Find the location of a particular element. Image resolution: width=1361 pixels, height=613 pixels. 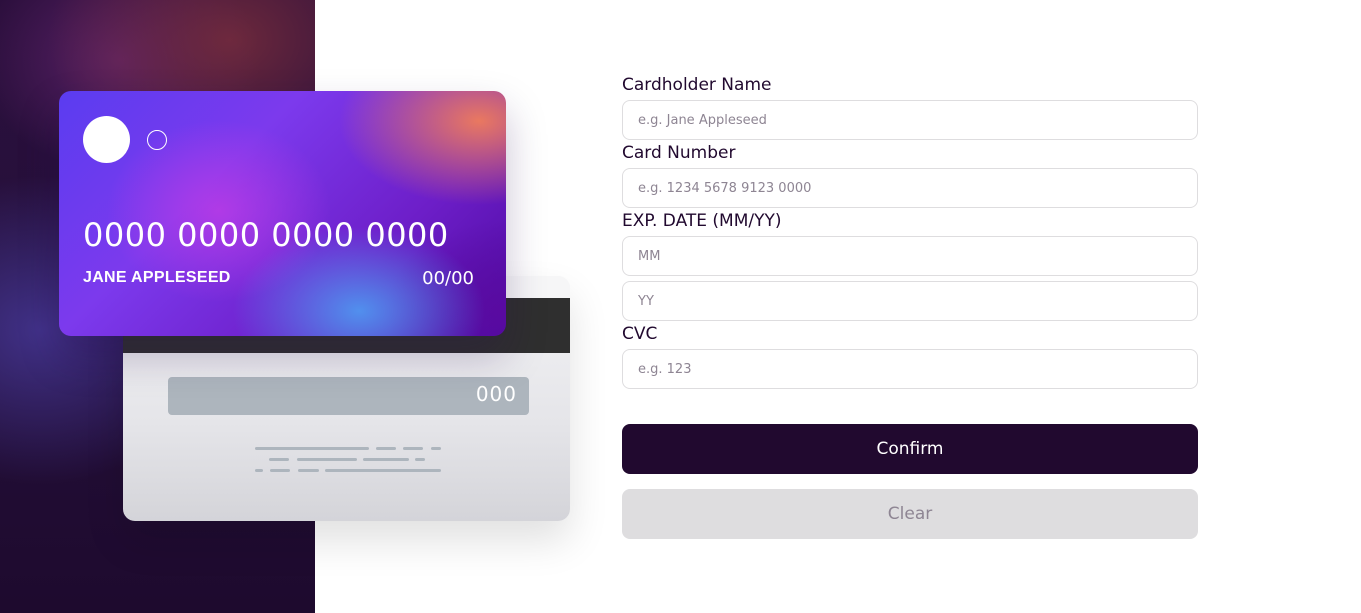

cardholder-name-input is located at coordinates (910, 120).